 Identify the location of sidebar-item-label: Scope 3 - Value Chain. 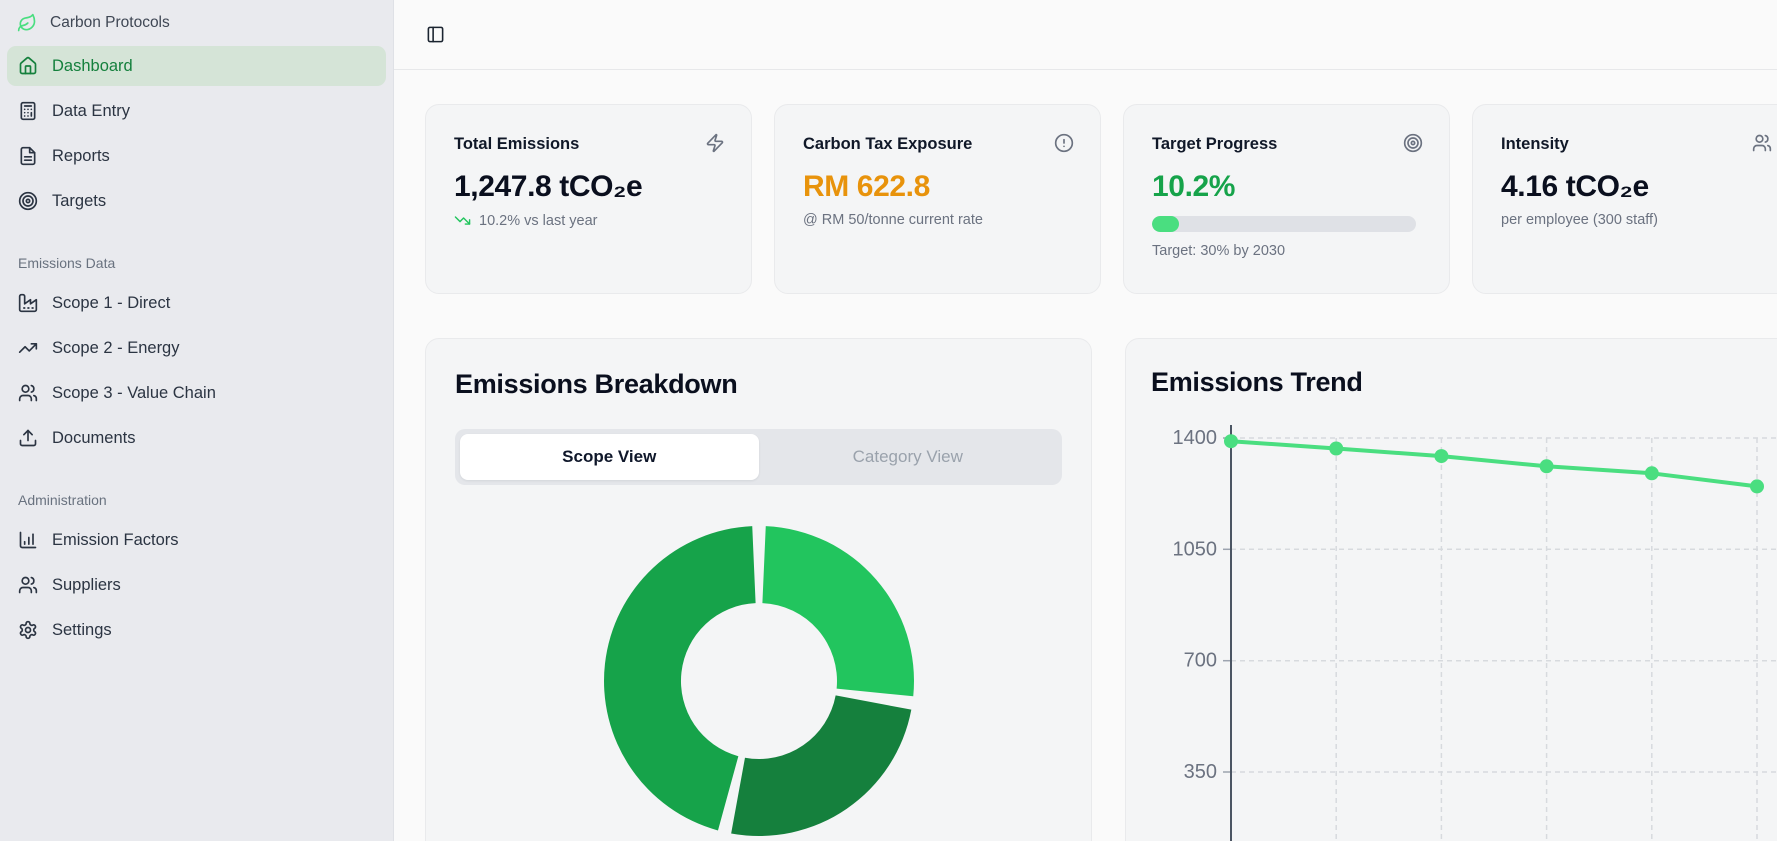
(134, 392).